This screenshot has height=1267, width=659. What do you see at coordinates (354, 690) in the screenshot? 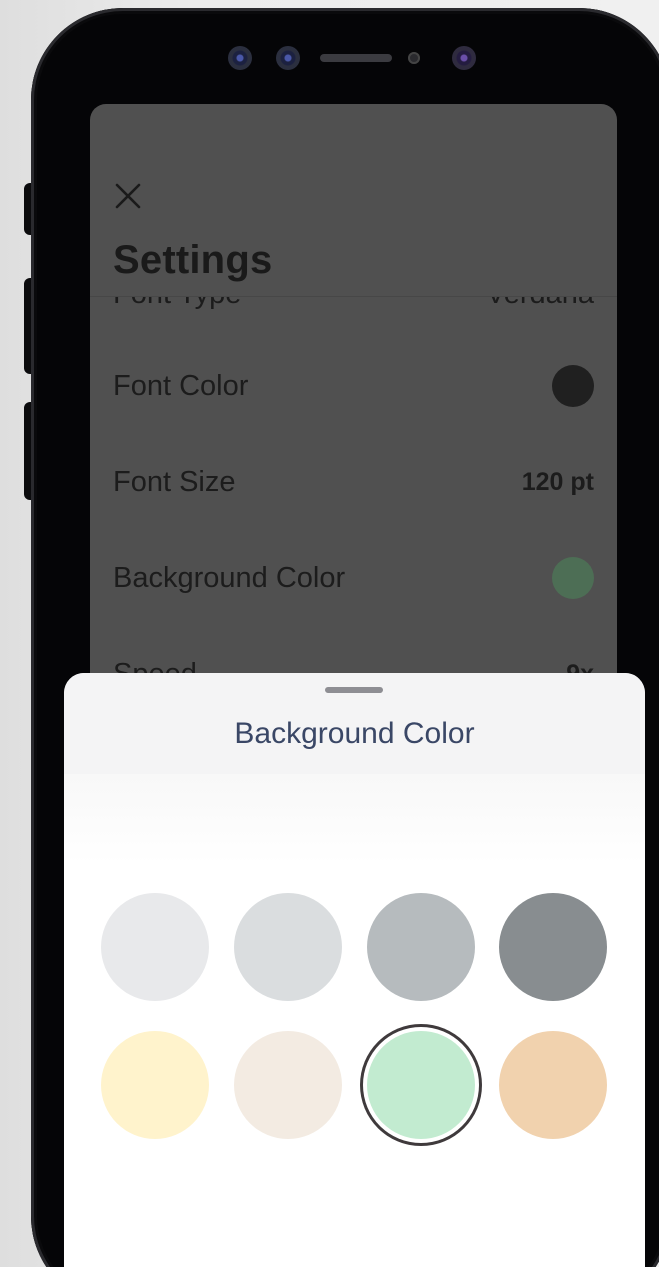
I see `sheet-grabber-handle` at bounding box center [354, 690].